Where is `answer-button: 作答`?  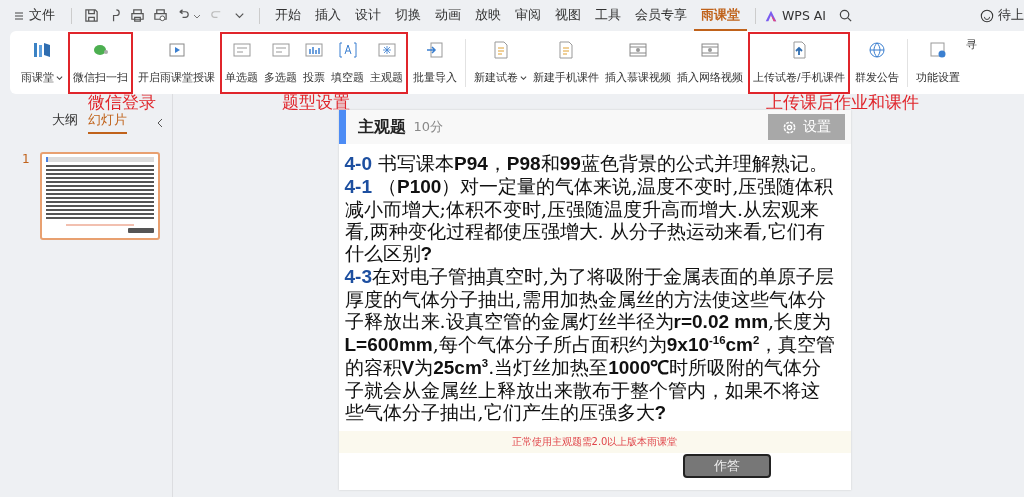 answer-button: 作答 is located at coordinates (726, 466).